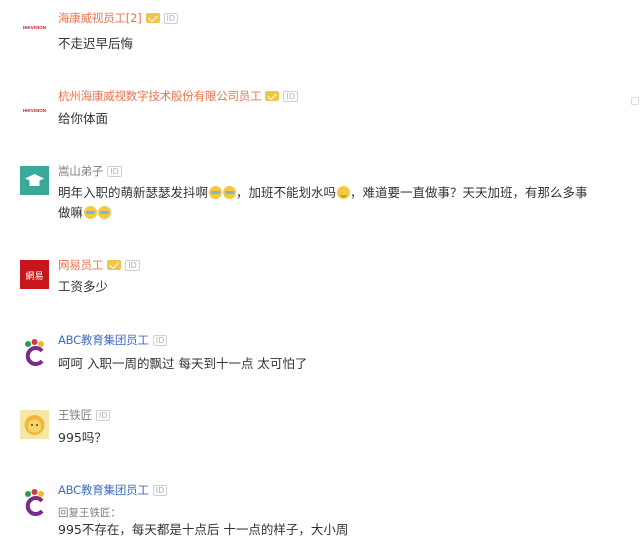 This screenshot has width=640, height=549. I want to click on reply-to-label: 回复王铁匠：, so click(89, 513).